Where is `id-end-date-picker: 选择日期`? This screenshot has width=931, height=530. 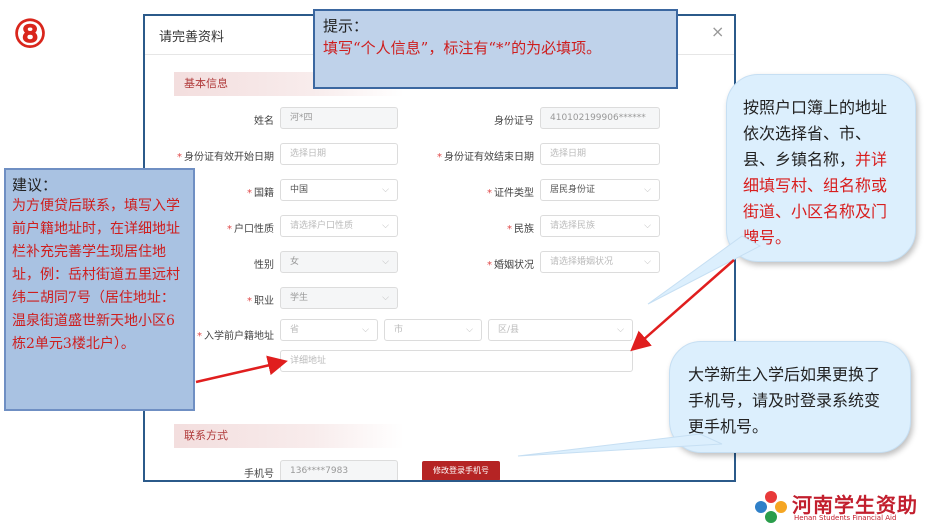 id-end-date-picker: 选择日期 is located at coordinates (600, 154).